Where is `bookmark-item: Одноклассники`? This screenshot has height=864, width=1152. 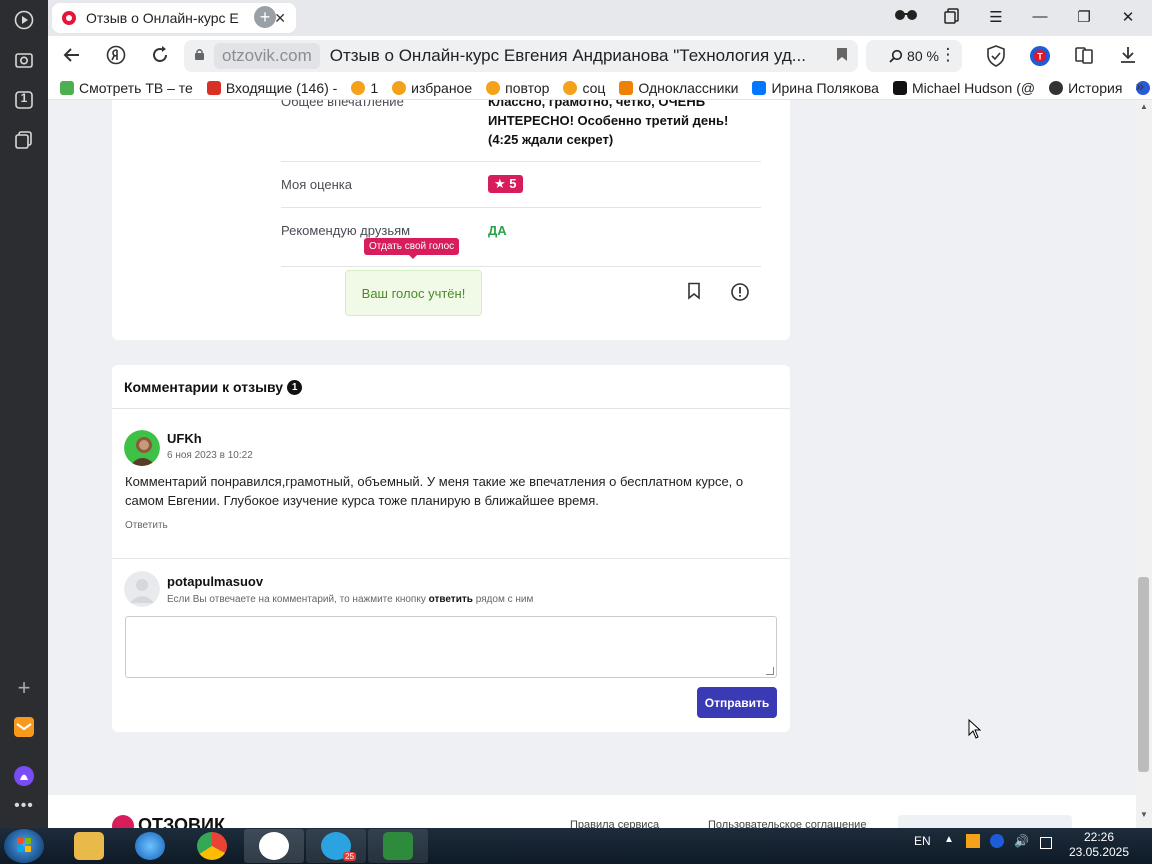 bookmark-item: Одноклассники is located at coordinates (678, 88).